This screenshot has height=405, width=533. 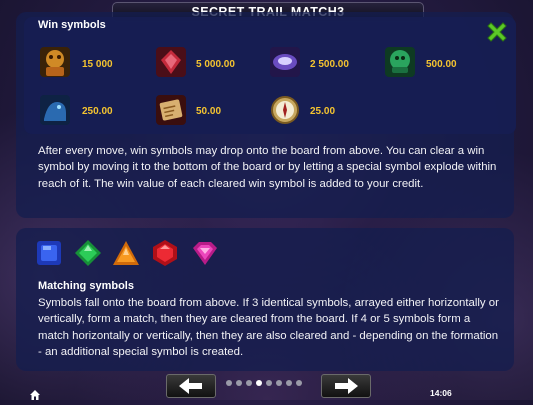 What do you see at coordinates (441, 393) in the screenshot?
I see `clock: 14:06` at bounding box center [441, 393].